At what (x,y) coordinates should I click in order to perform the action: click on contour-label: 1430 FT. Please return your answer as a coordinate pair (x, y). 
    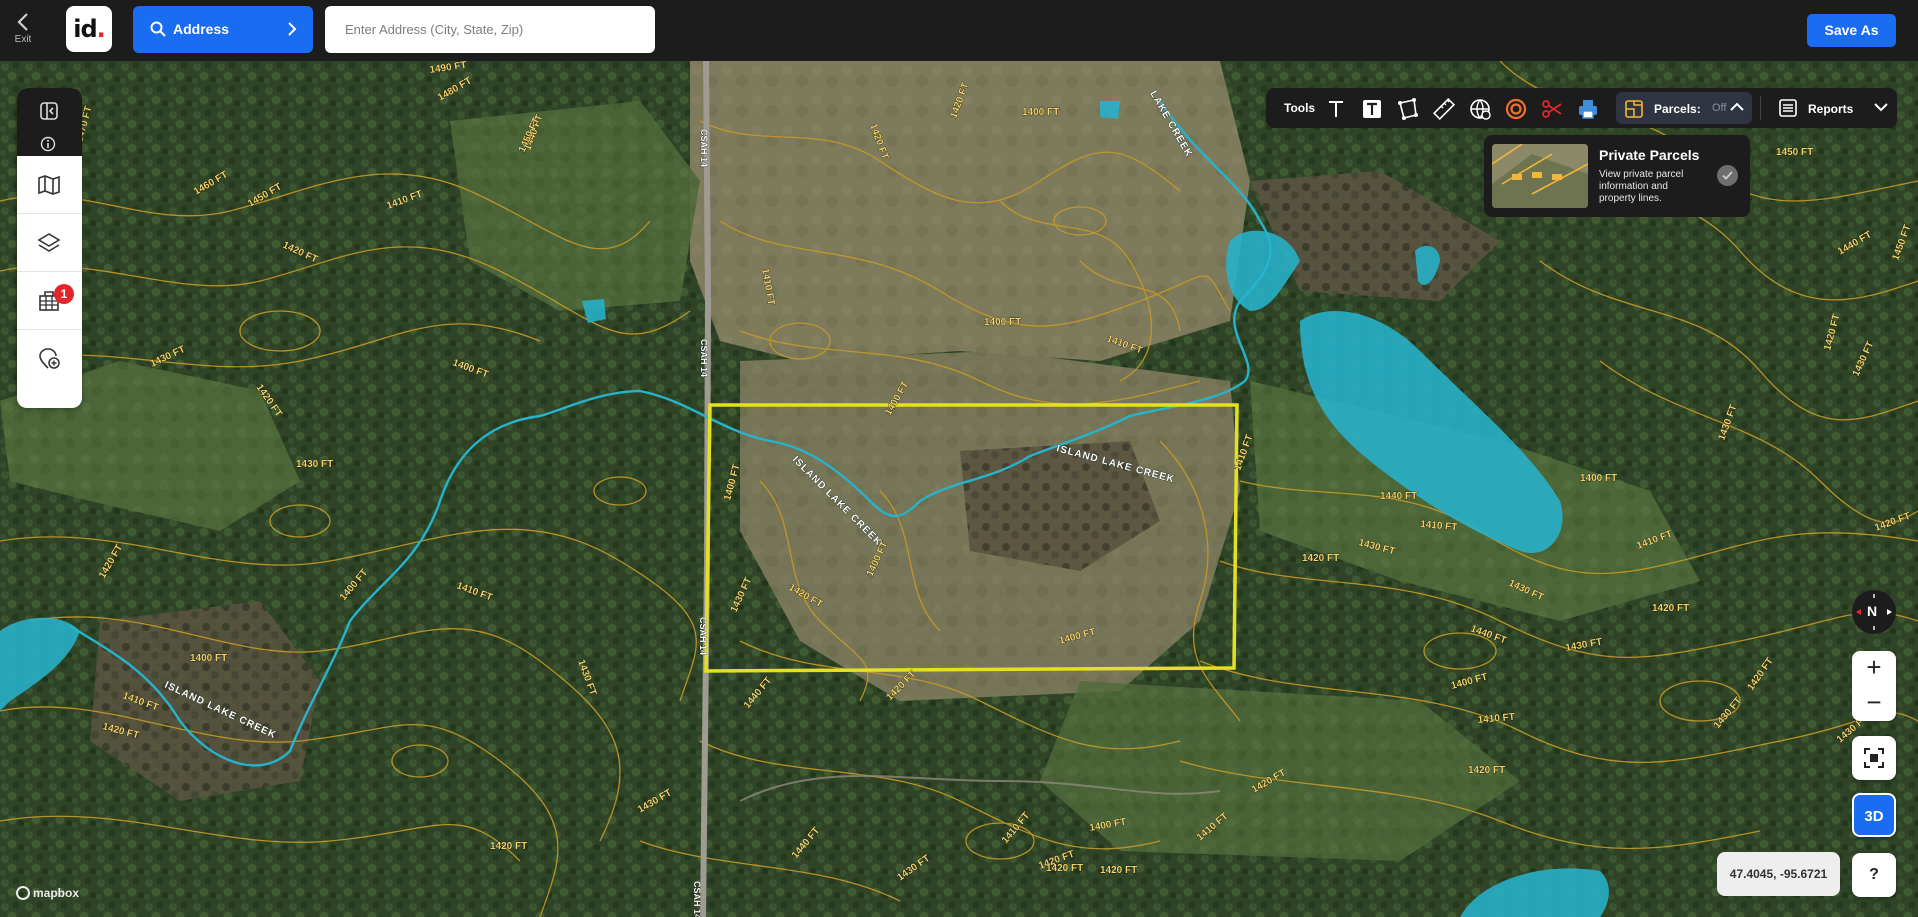
    Looking at the image, I should click on (314, 464).